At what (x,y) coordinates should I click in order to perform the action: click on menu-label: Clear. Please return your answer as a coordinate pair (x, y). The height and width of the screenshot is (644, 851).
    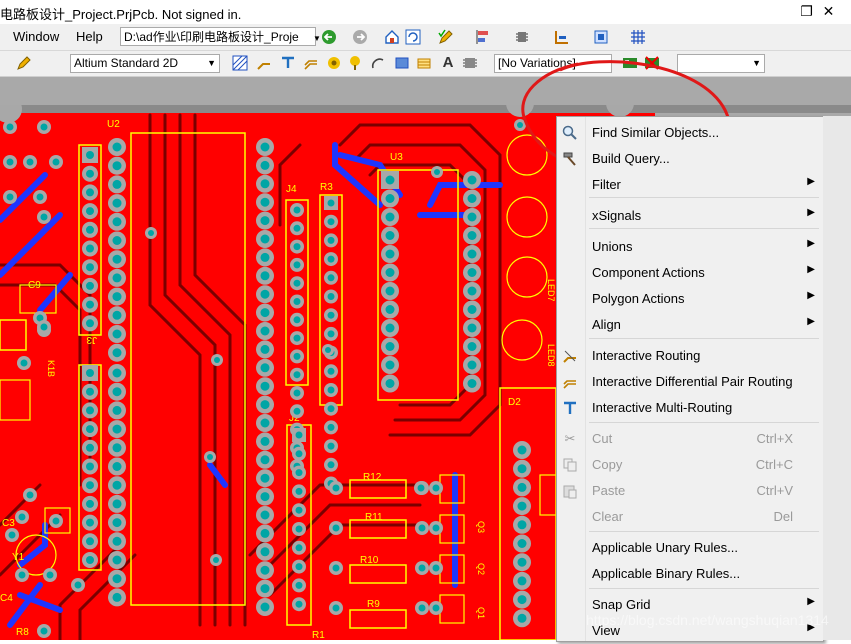
    Looking at the image, I should click on (608, 516).